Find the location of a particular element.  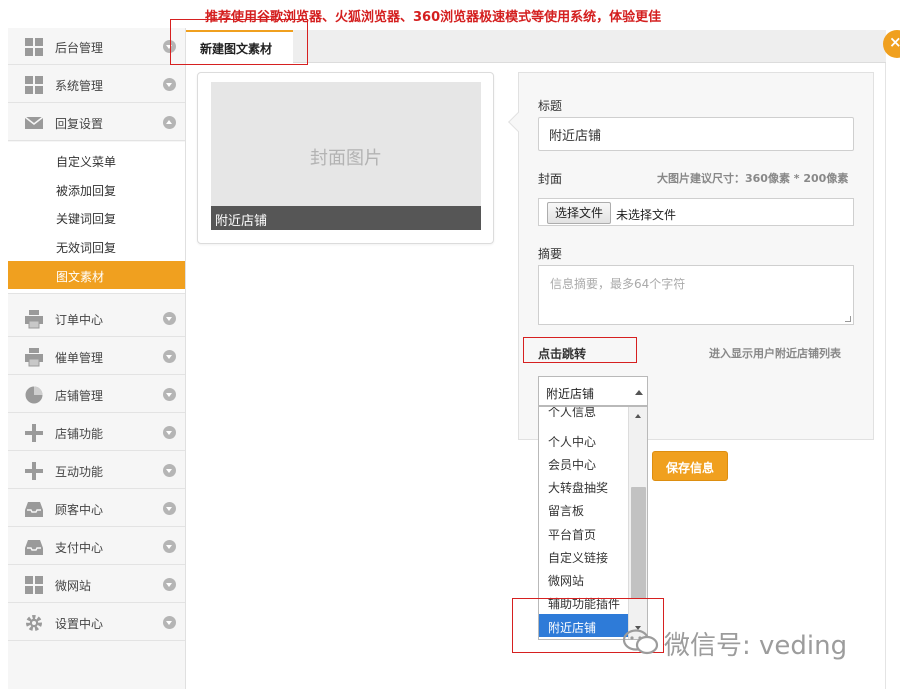

sidebar-item-payment-center: 支付中心 is located at coordinates (96, 546).